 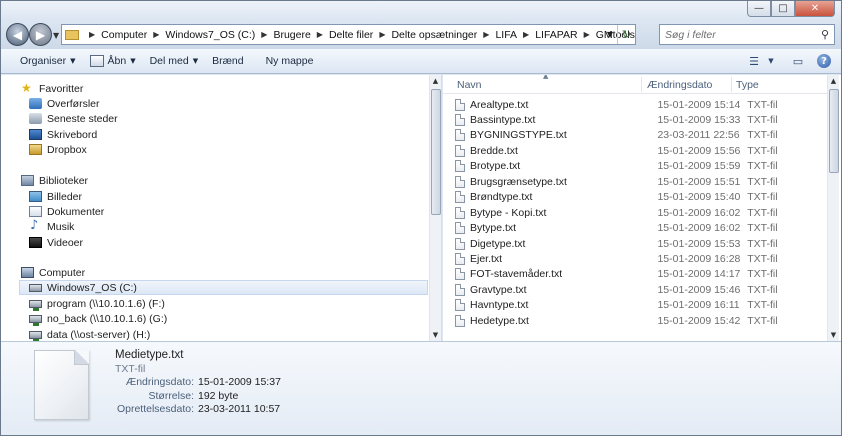 What do you see at coordinates (291, 35) in the screenshot?
I see `breadcrumb-brugere: Brugere` at bounding box center [291, 35].